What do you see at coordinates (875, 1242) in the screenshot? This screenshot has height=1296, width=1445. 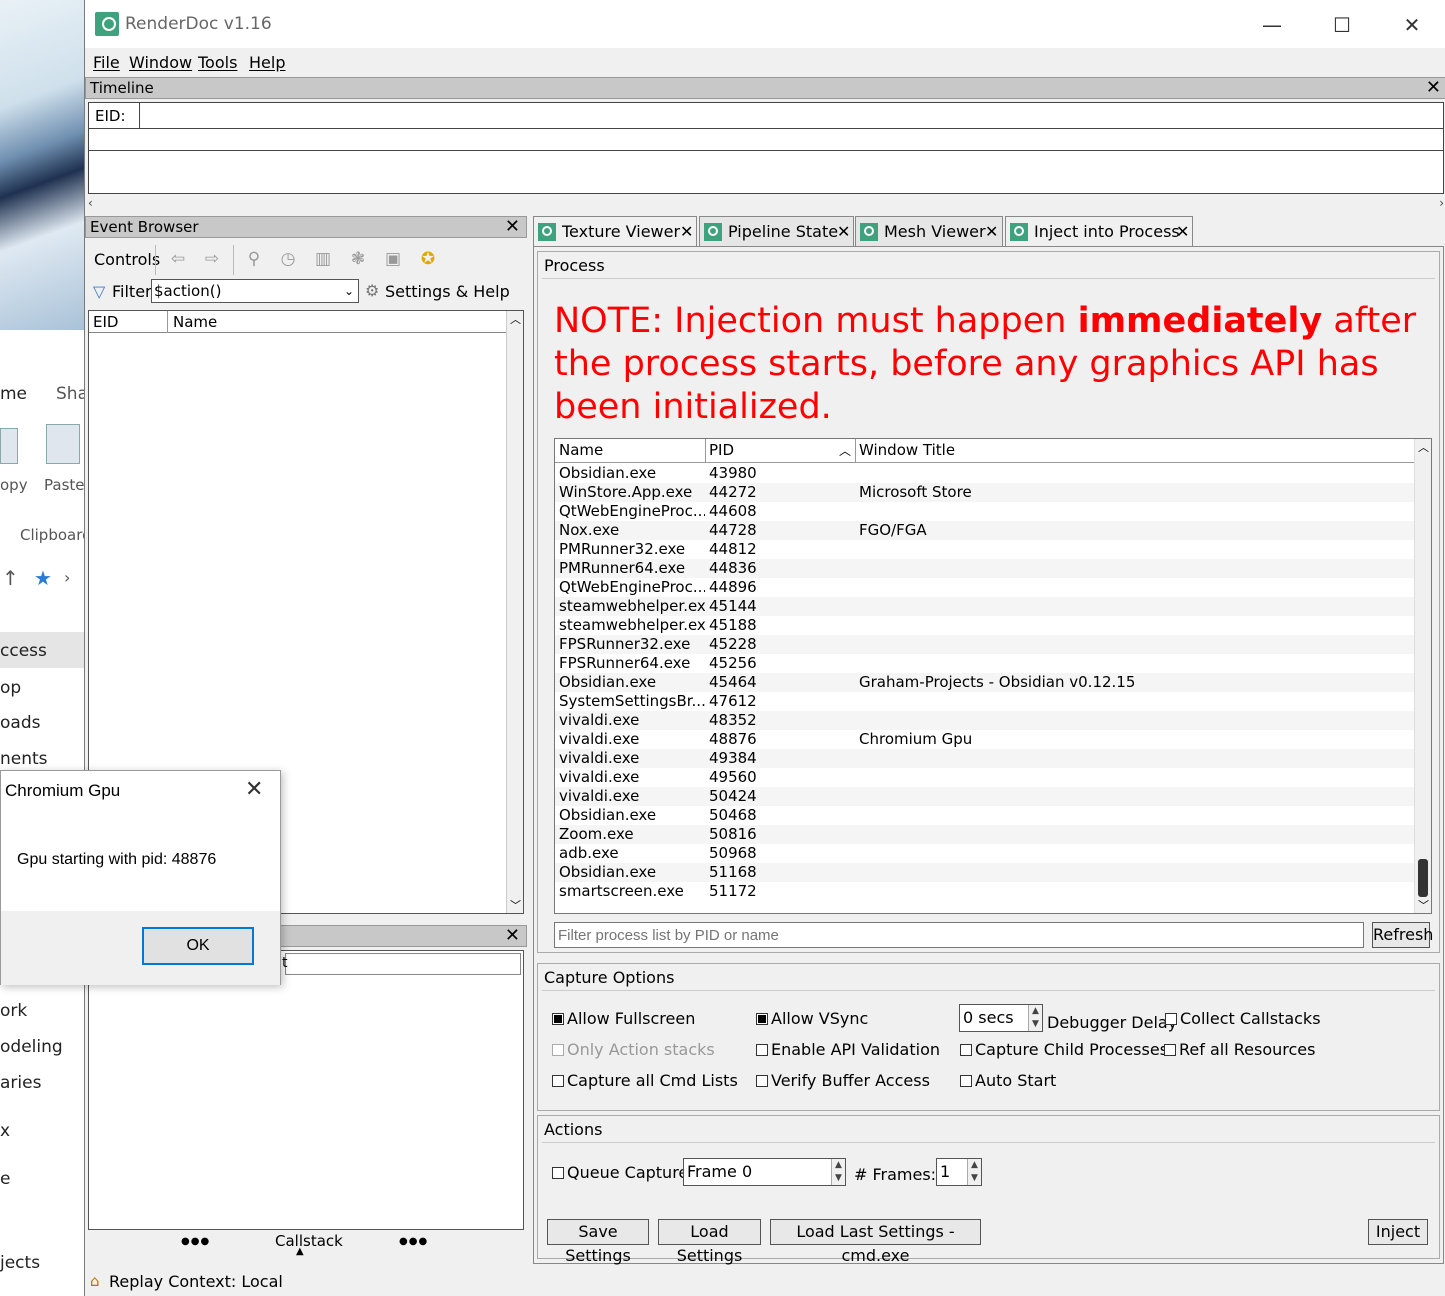 I see `load-last-settings-button: Load Last Settings - cmd.exe` at bounding box center [875, 1242].